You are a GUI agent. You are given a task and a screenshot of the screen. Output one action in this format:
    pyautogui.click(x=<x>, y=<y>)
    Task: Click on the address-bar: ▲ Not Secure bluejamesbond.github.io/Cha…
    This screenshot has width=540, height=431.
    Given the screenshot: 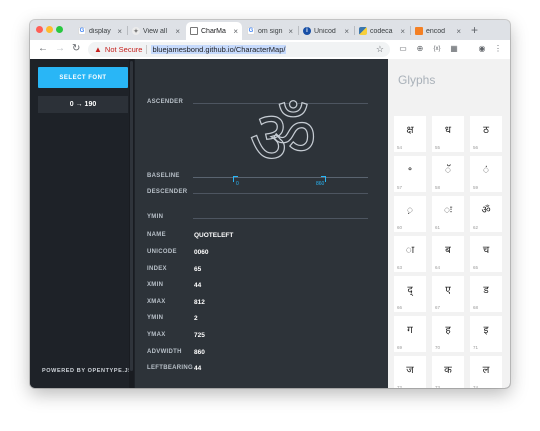 What is the action you would take?
    pyautogui.click(x=239, y=49)
    